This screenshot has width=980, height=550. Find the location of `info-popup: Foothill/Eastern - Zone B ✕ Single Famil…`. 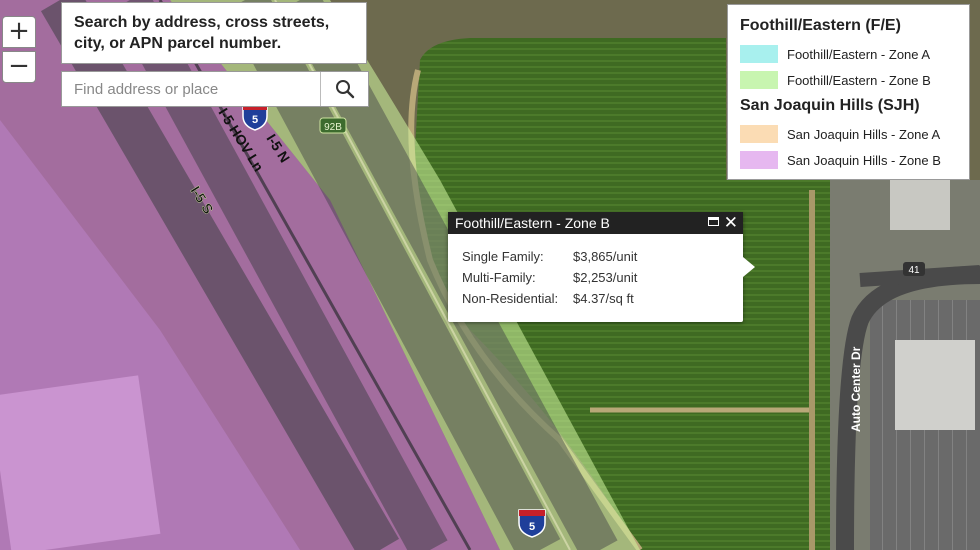

info-popup: Foothill/Eastern - Zone B ✕ Single Famil… is located at coordinates (601, 267).